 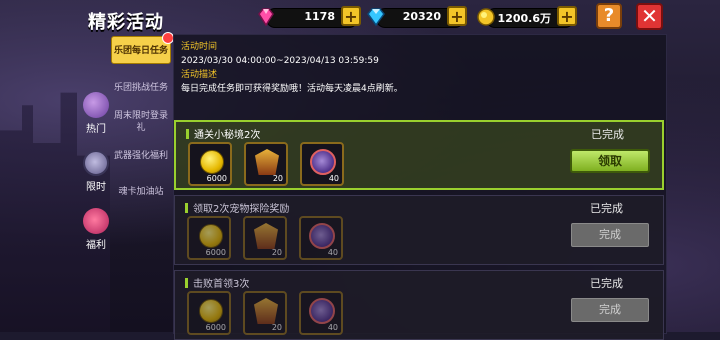 I want to click on add-blue-diamond-button: +, so click(x=457, y=16).